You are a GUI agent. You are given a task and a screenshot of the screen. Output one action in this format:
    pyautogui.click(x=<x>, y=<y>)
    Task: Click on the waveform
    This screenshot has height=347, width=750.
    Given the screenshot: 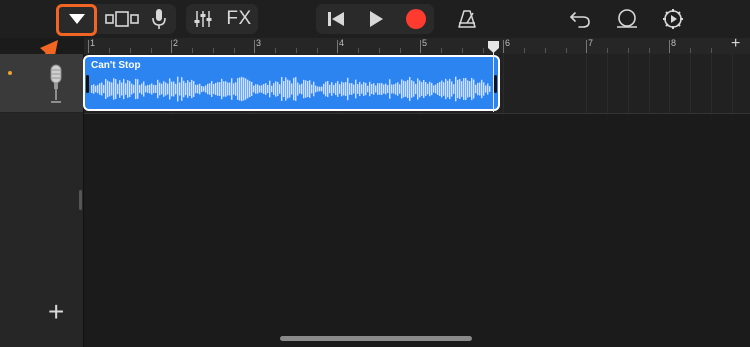 What is the action you would take?
    pyautogui.click(x=291, y=89)
    